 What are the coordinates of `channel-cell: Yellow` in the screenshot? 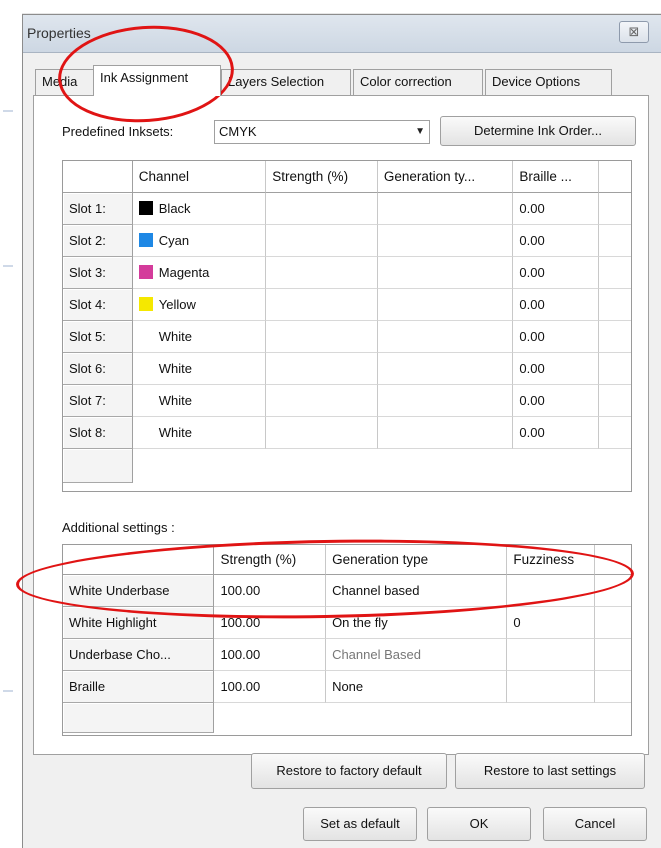 It's located at (199, 305).